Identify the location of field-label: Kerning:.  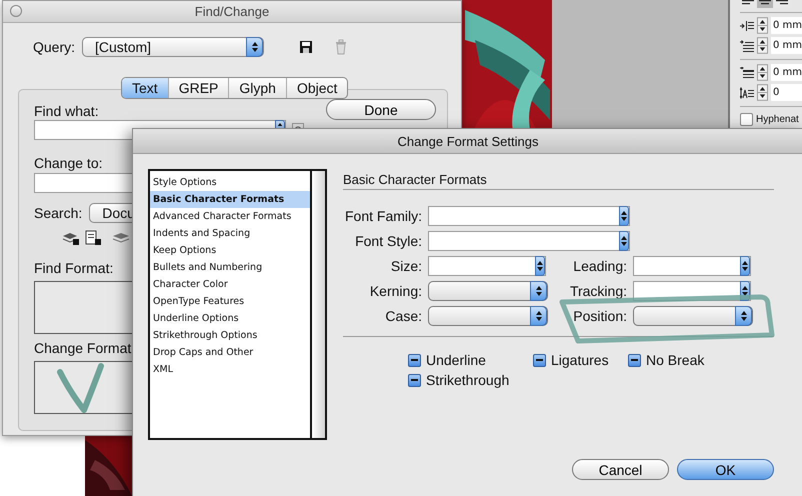
(395, 291).